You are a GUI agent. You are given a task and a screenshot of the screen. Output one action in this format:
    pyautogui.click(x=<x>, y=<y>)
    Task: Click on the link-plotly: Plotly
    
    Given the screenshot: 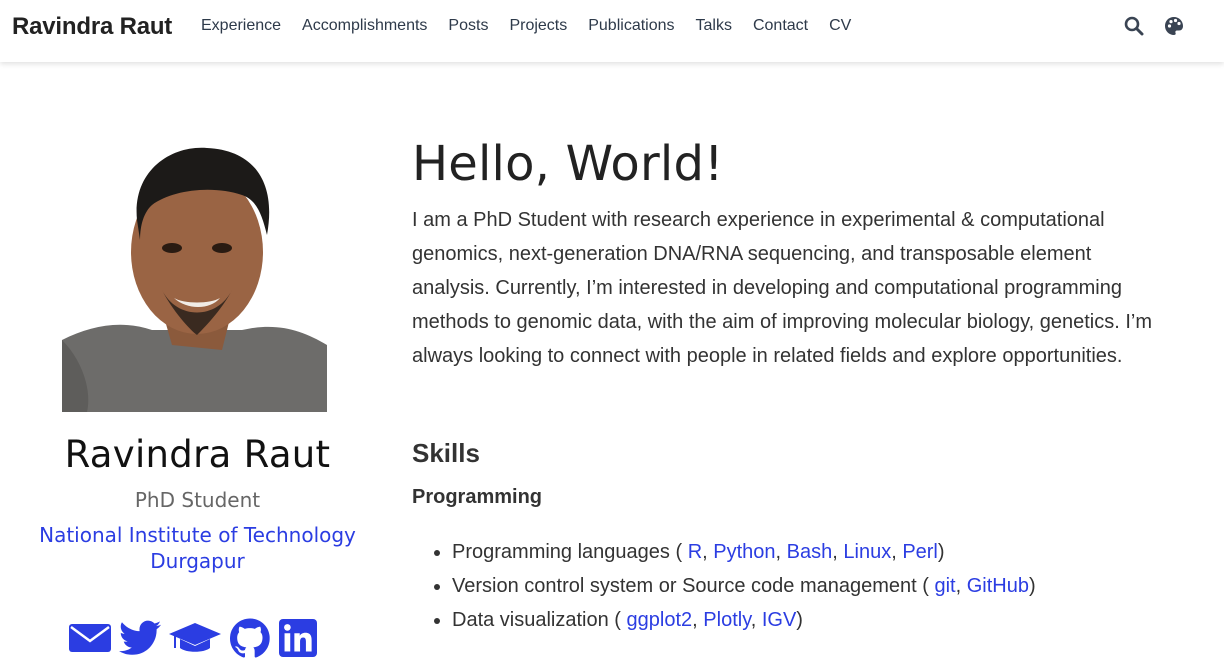 What is the action you would take?
    pyautogui.click(x=726, y=620)
    